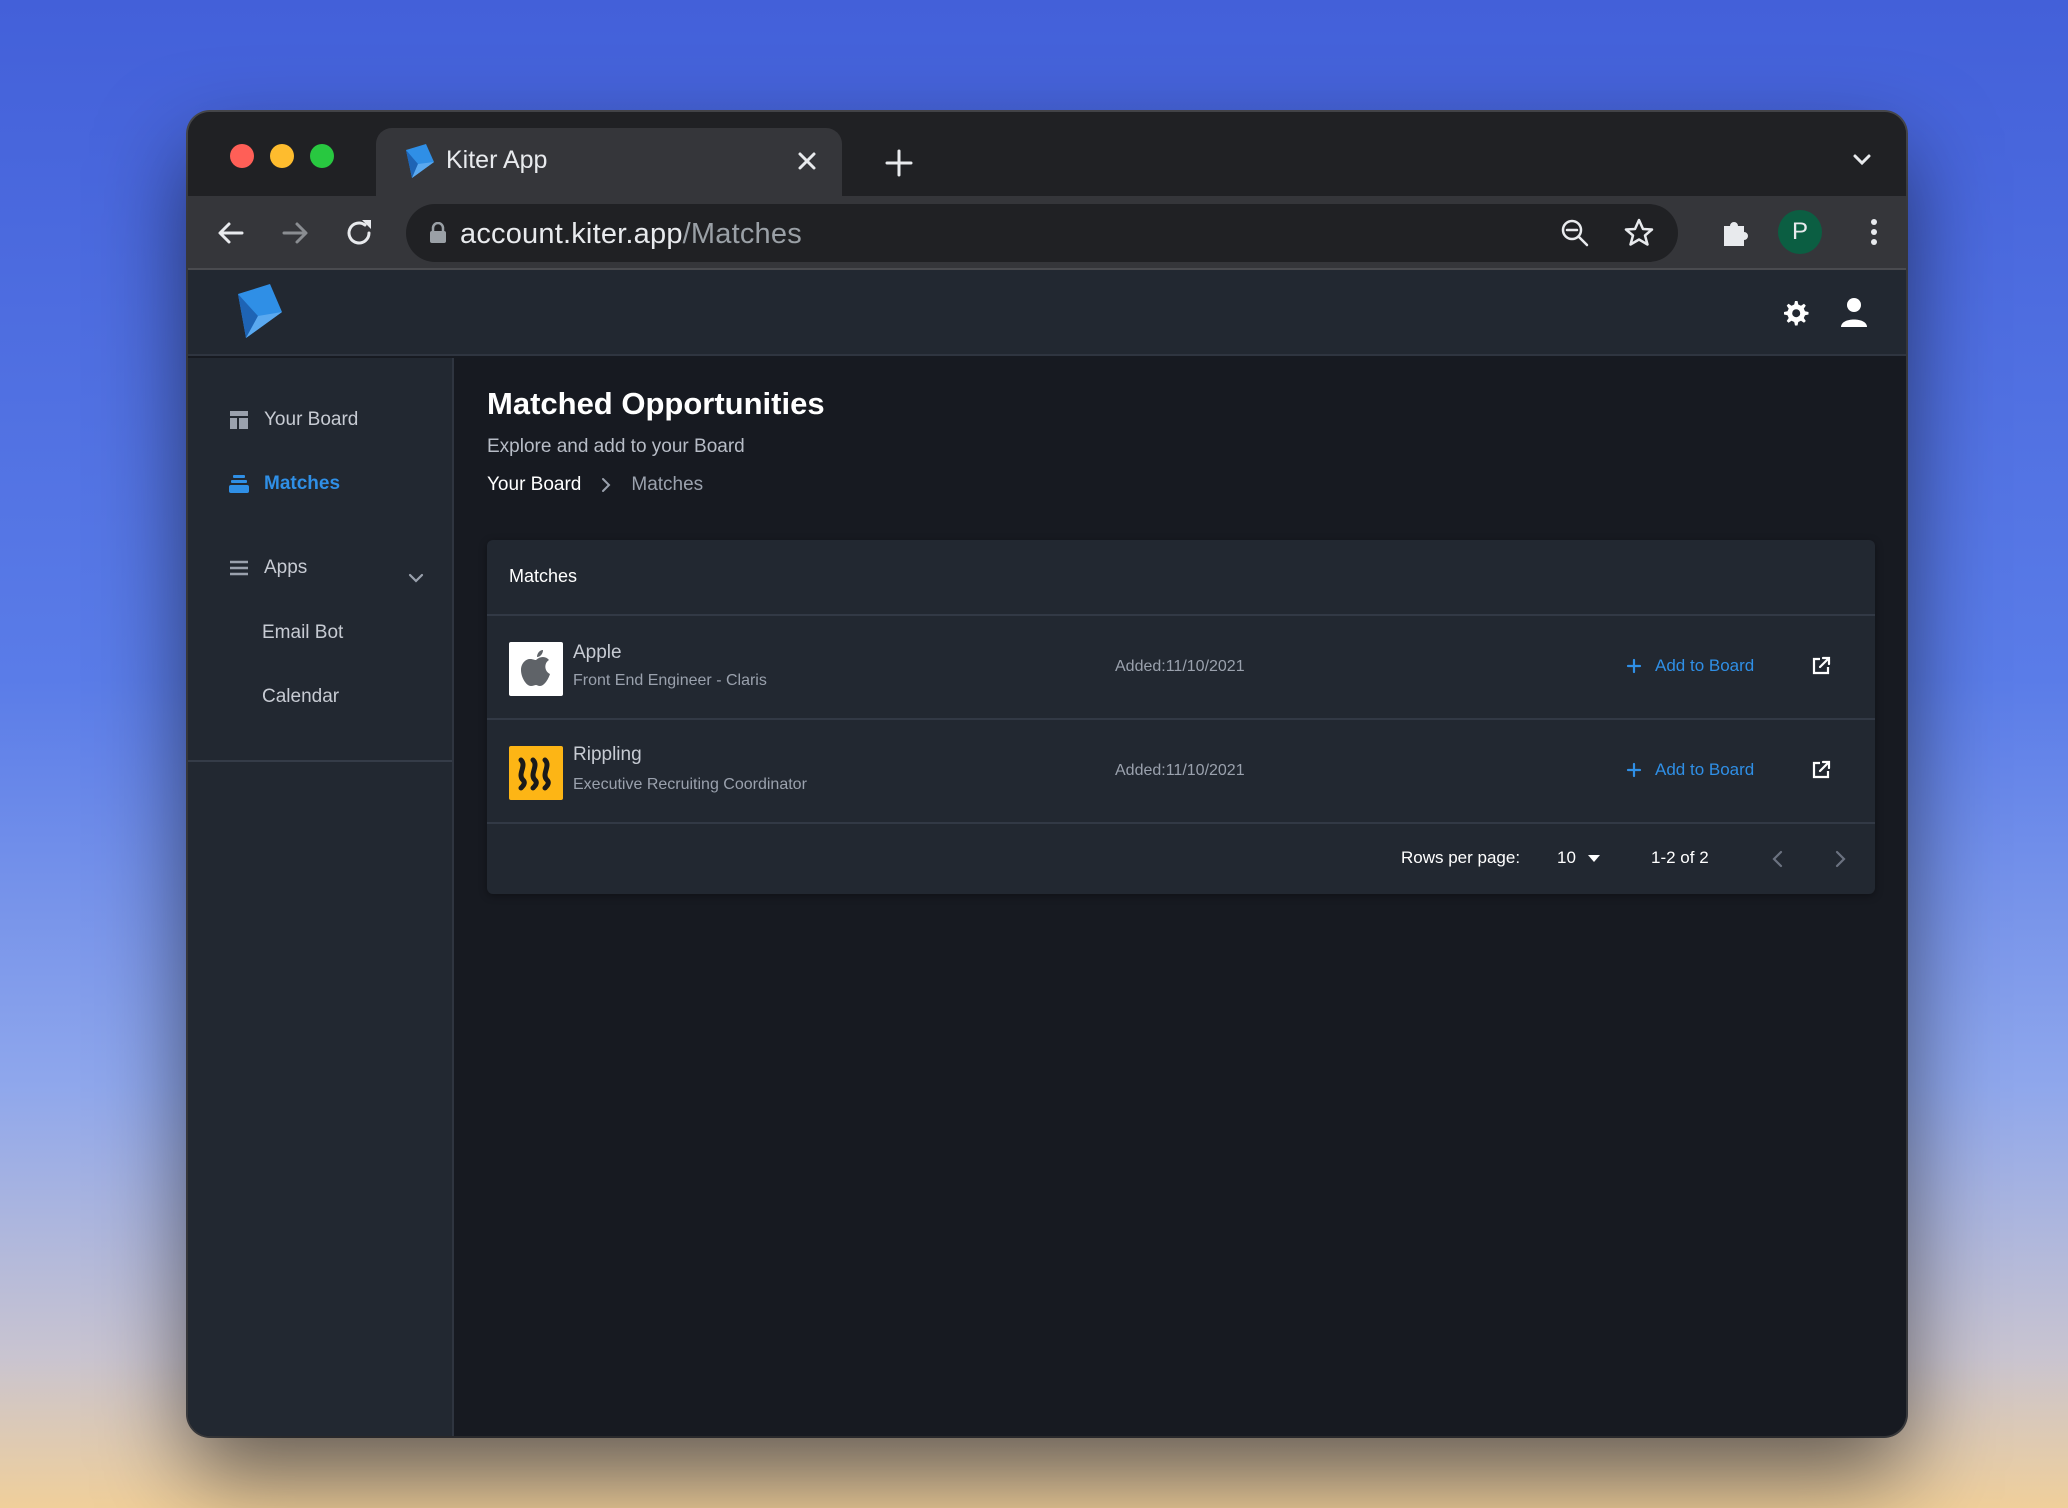 The height and width of the screenshot is (1508, 2068). I want to click on page-subtitle: Explore and add to your Board, so click(616, 446).